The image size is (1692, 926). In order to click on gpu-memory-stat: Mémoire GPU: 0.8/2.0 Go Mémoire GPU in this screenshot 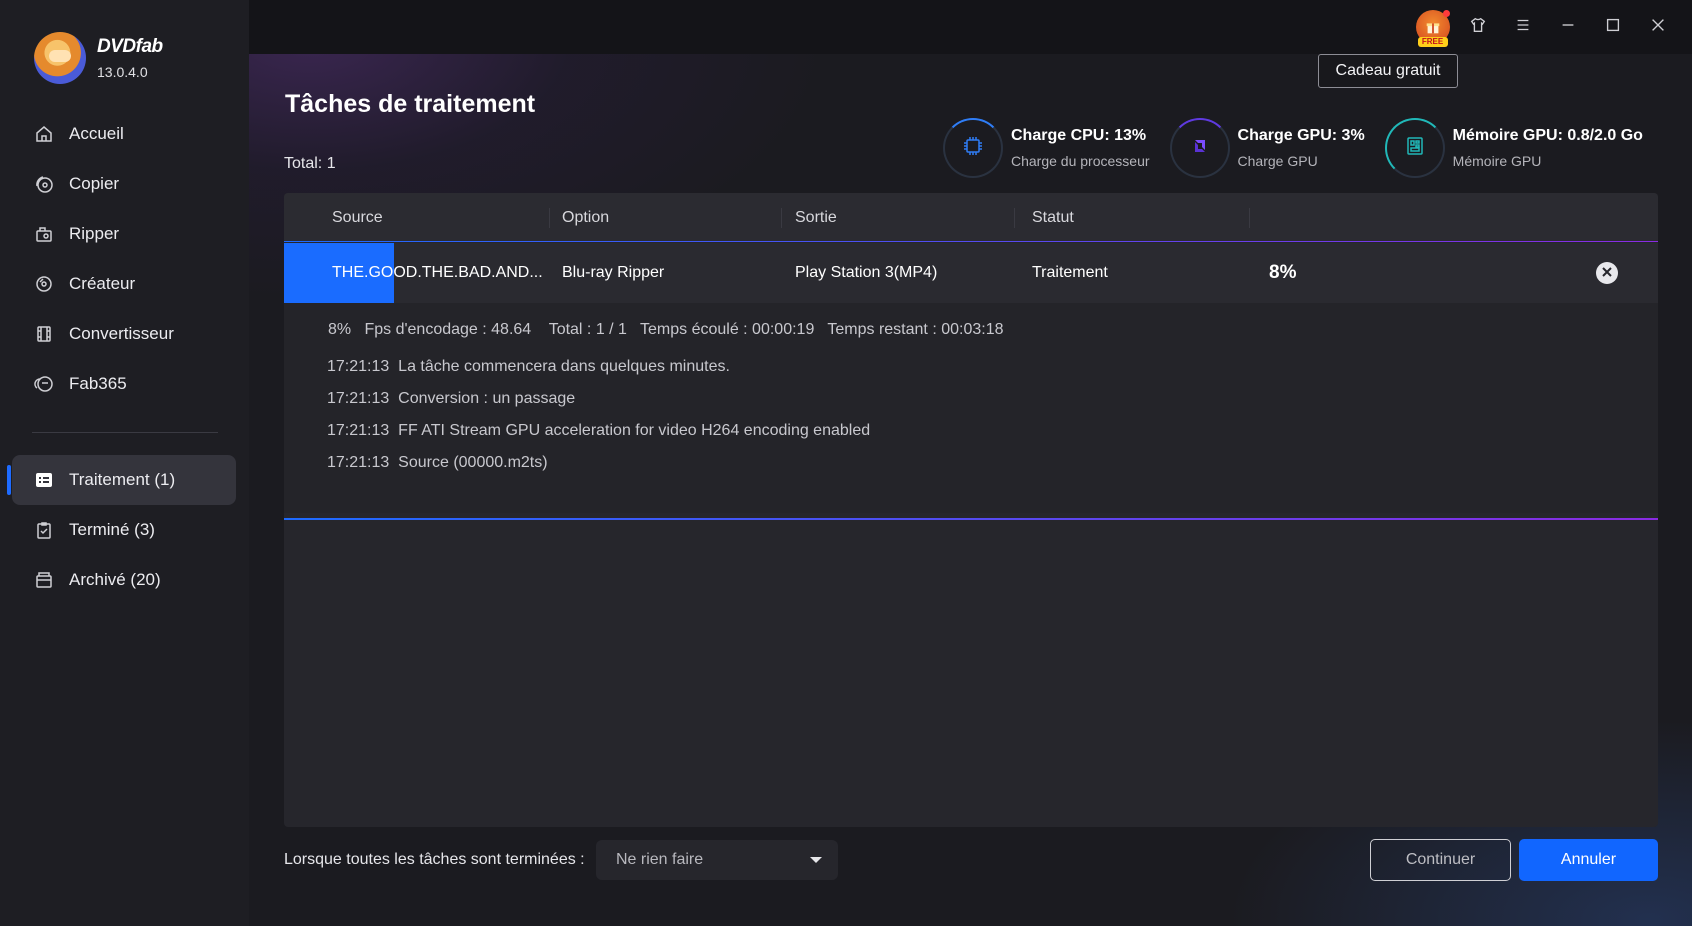, I will do `click(1513, 148)`.